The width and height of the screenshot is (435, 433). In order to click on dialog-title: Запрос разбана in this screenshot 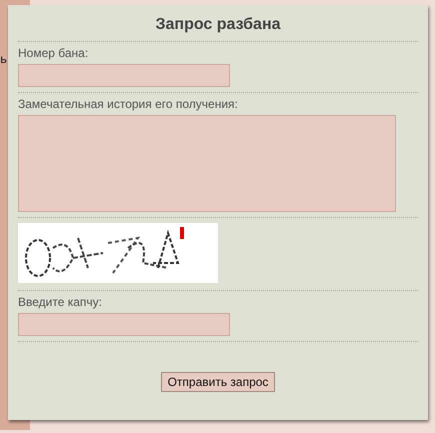, I will do `click(218, 25)`.